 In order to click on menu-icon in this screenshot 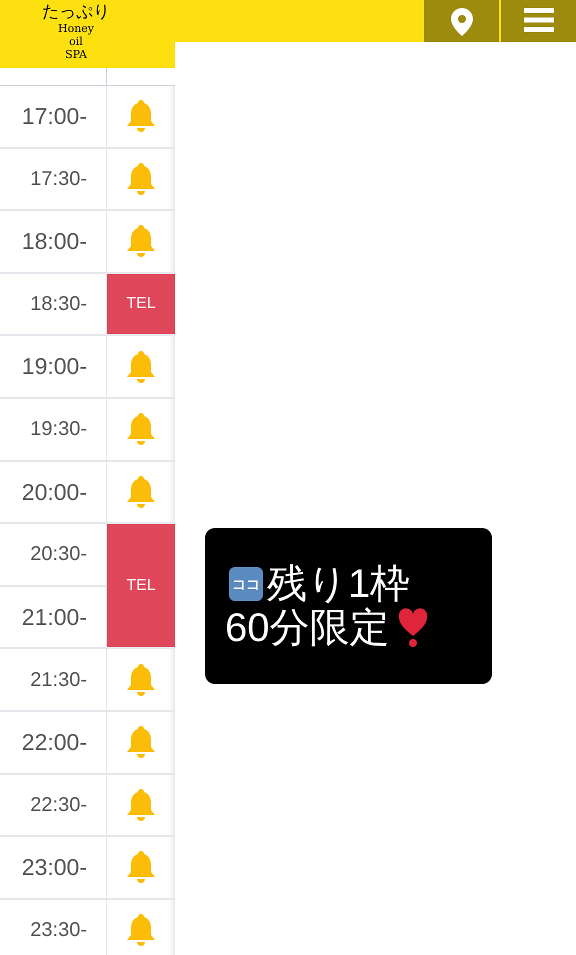, I will do `click(539, 20)`.